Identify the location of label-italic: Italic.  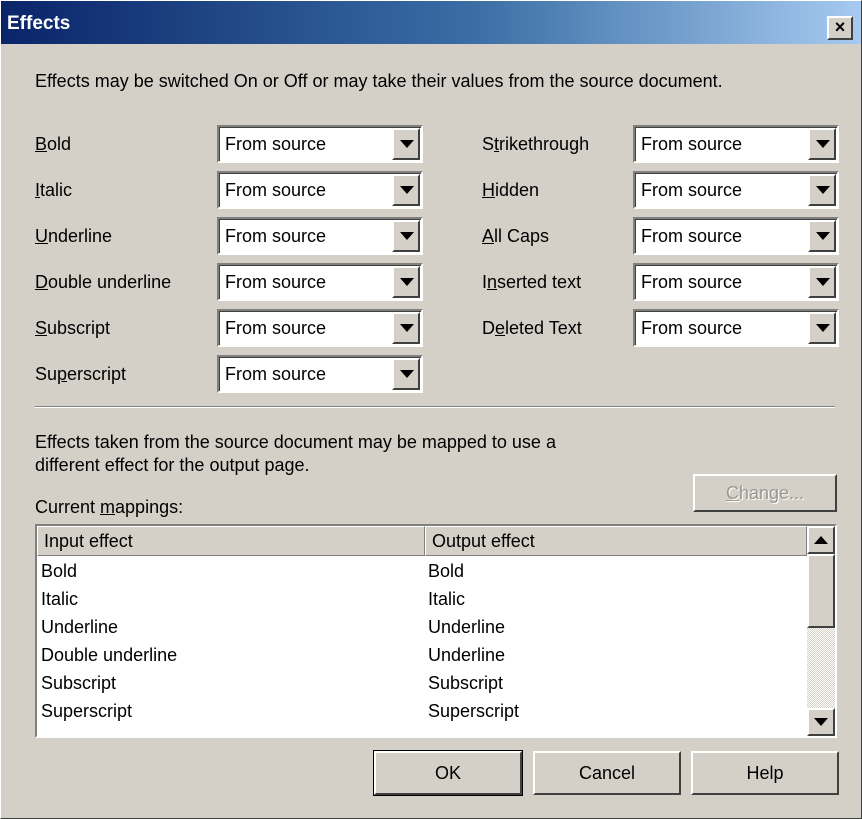
(53, 190).